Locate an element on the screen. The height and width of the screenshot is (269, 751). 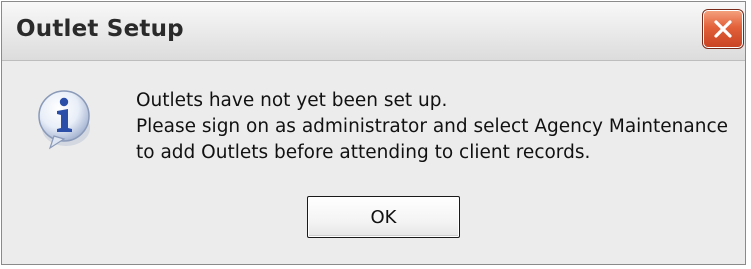
close-x-icon is located at coordinates (723, 29).